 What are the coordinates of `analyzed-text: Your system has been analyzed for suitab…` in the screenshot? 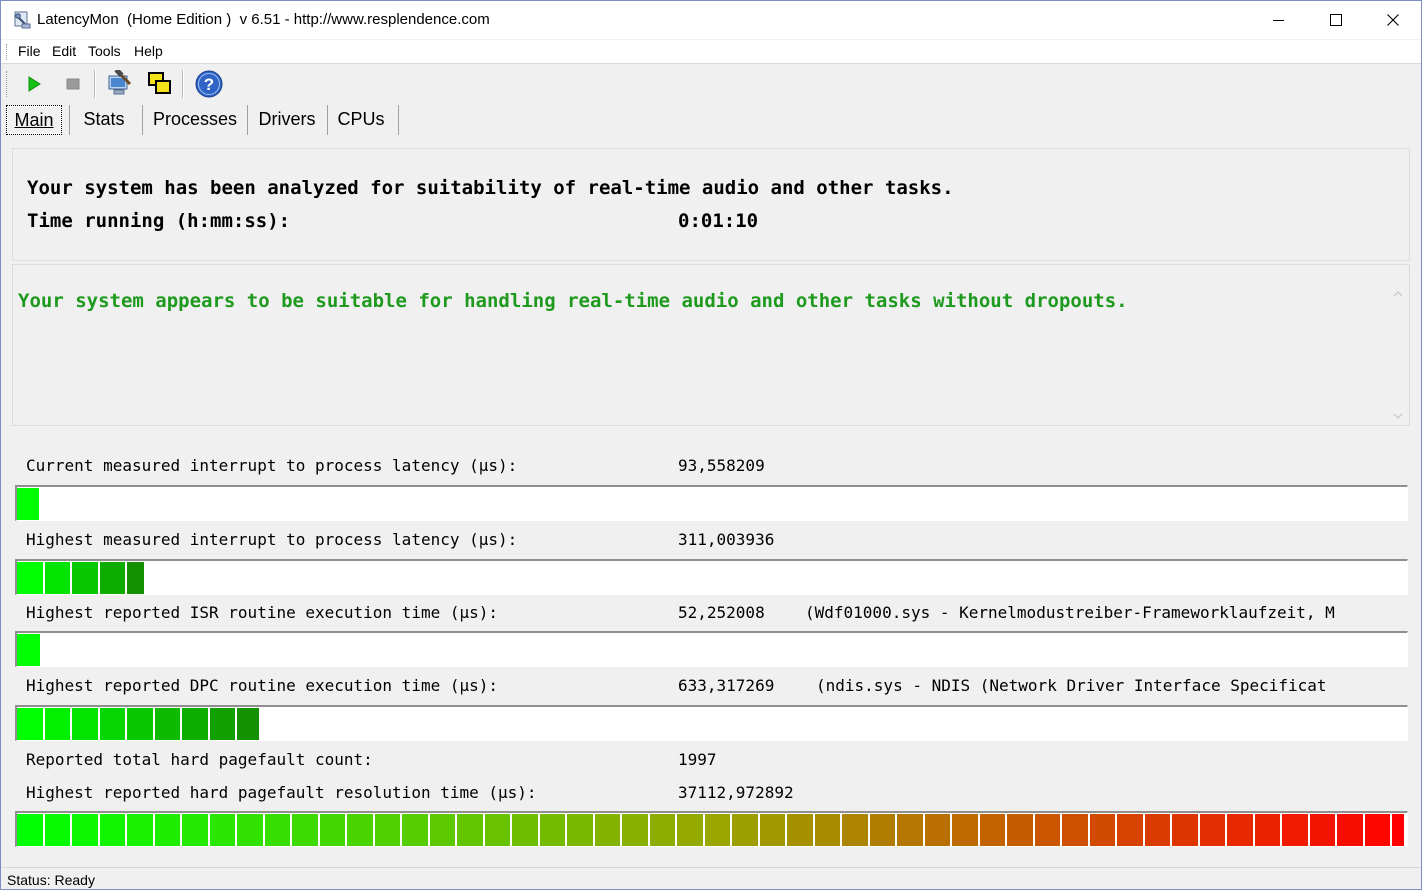 It's located at (490, 188).